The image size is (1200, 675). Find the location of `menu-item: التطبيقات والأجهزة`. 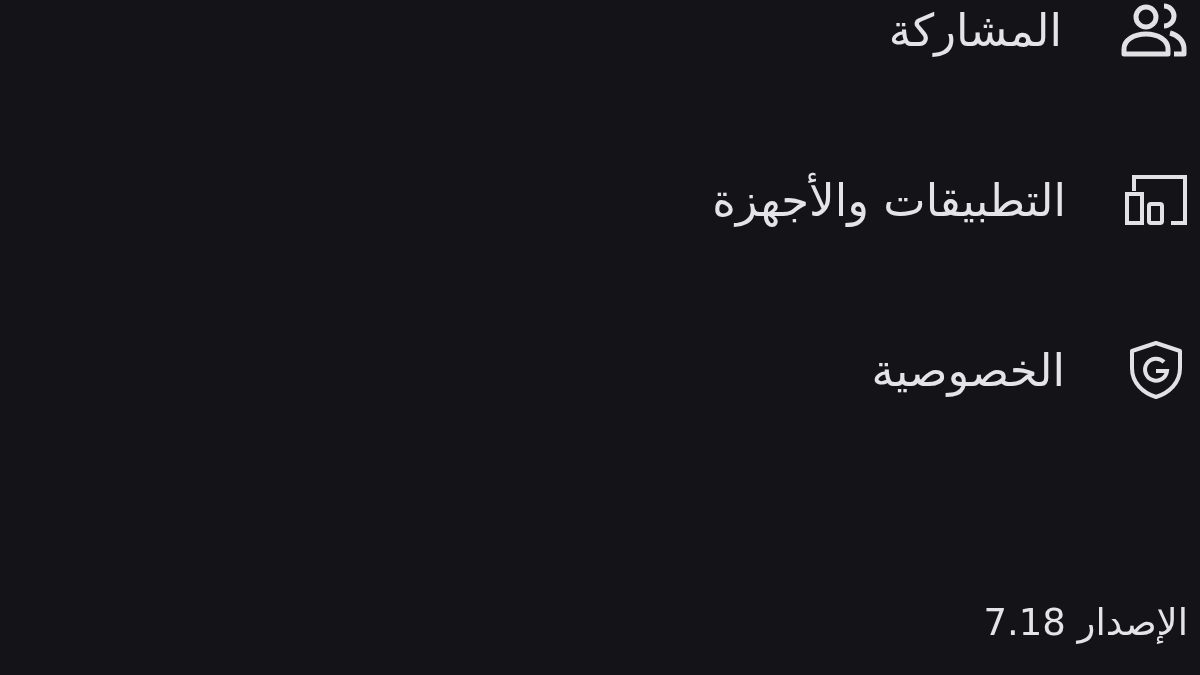

menu-item: التطبيقات والأجهزة is located at coordinates (950, 200).